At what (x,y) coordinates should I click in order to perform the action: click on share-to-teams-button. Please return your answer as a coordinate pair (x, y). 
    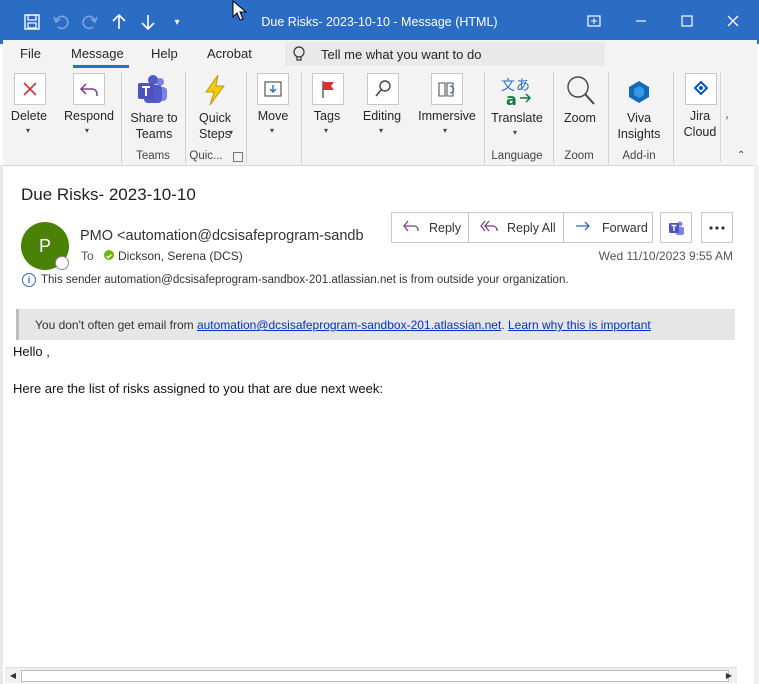
    Looking at the image, I should click on (153, 91).